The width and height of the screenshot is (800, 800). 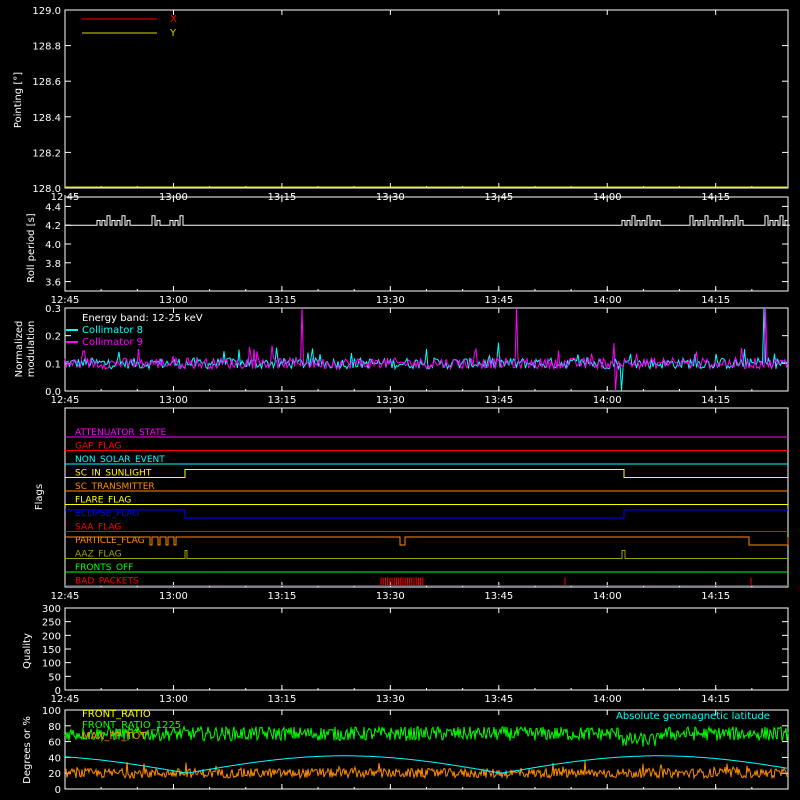 What do you see at coordinates (173, 596) in the screenshot?
I see `flags-xtick-label: 13:00` at bounding box center [173, 596].